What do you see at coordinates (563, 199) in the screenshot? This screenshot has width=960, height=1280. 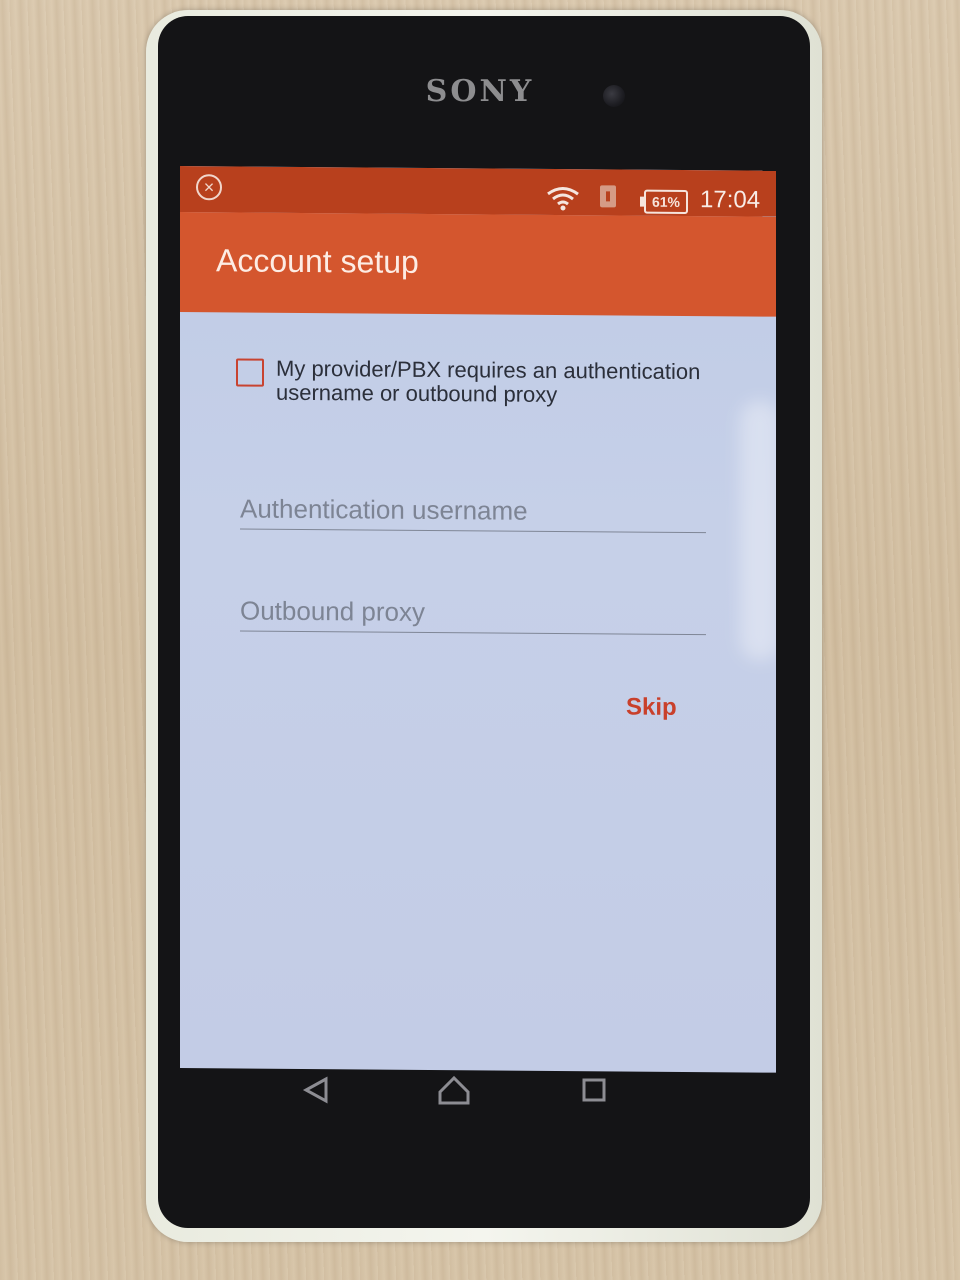 I see `wifi-icon` at bounding box center [563, 199].